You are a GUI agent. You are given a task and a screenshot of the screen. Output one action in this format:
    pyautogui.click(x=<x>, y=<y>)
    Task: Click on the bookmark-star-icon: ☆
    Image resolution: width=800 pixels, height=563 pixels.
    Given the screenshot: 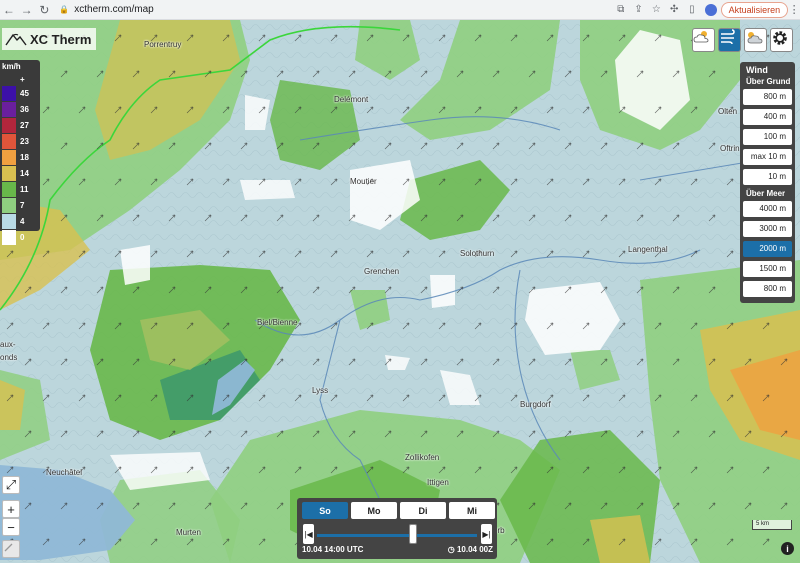 What is the action you would take?
    pyautogui.click(x=657, y=10)
    